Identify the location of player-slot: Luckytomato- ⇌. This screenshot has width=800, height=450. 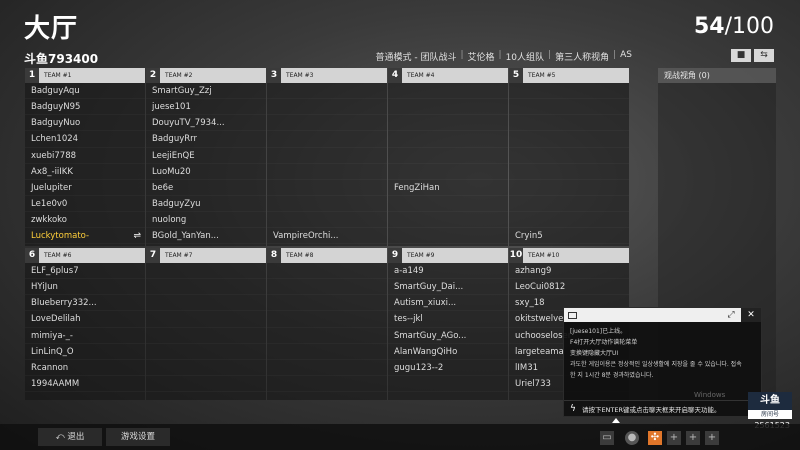
(85, 236).